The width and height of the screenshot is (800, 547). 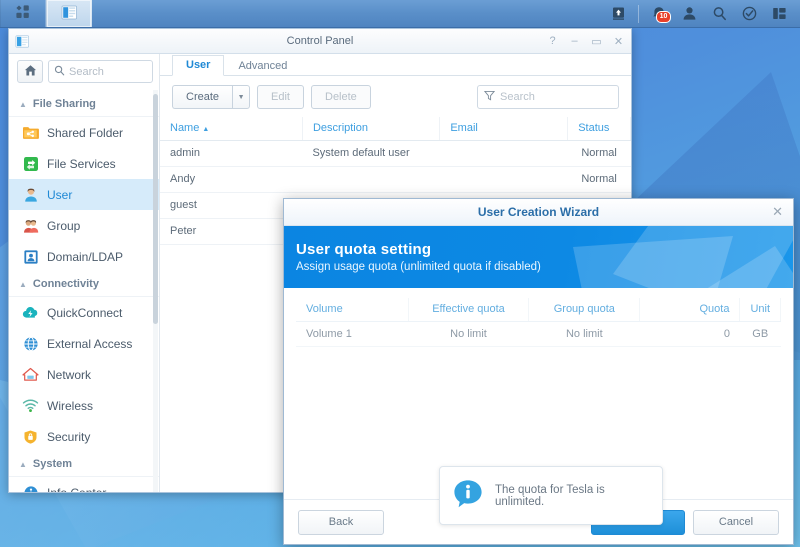 What do you see at coordinates (84, 163) in the screenshot?
I see `sidebar-item-file-services: File Services` at bounding box center [84, 163].